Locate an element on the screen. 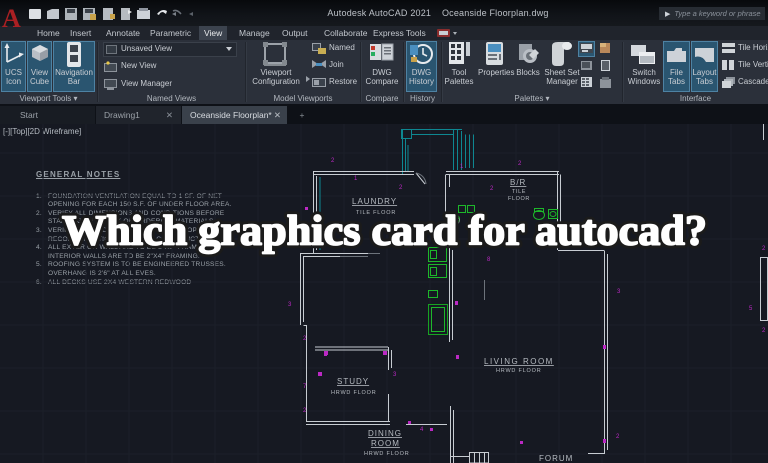 The height and width of the screenshot is (463, 768). svg-text:Which graphics card for autoca: Which graphics card for autocad? is located at coordinates (384, 232).